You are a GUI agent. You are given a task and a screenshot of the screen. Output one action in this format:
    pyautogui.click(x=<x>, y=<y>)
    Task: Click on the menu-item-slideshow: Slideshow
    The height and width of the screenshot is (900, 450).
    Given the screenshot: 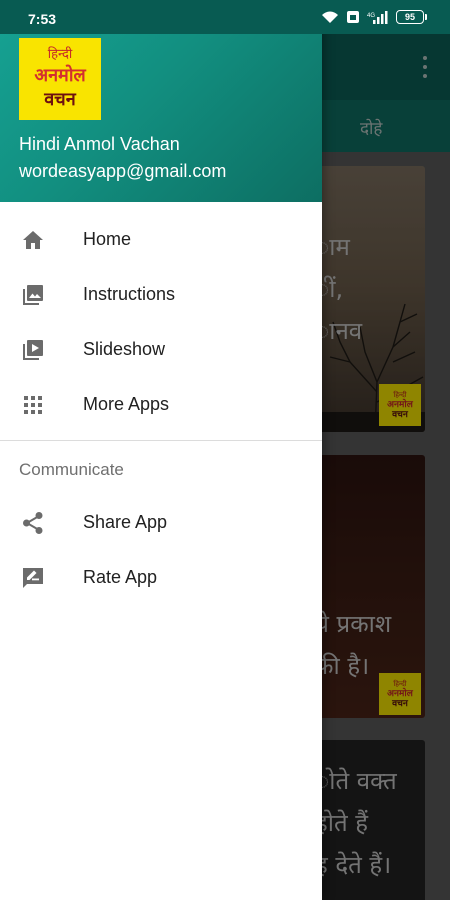 What is the action you would take?
    pyautogui.click(x=161, y=349)
    